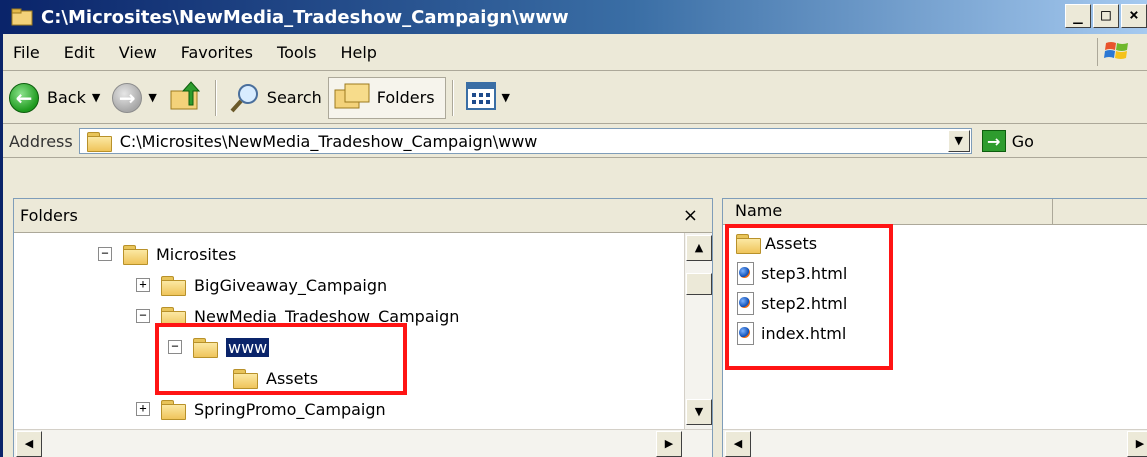  I want to click on maximize-button: □, so click(1106, 16).